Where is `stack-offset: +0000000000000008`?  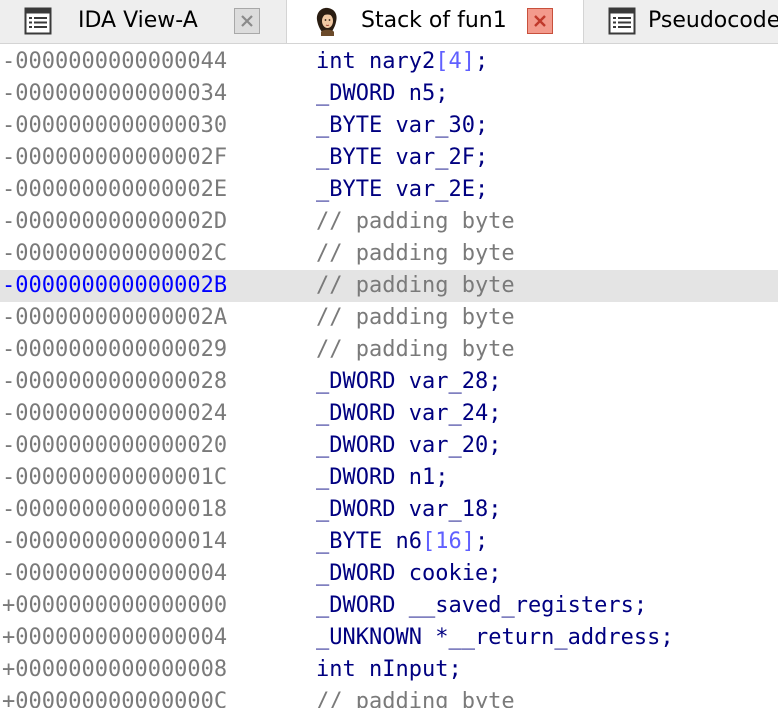
stack-offset: +0000000000000008 is located at coordinates (115, 669).